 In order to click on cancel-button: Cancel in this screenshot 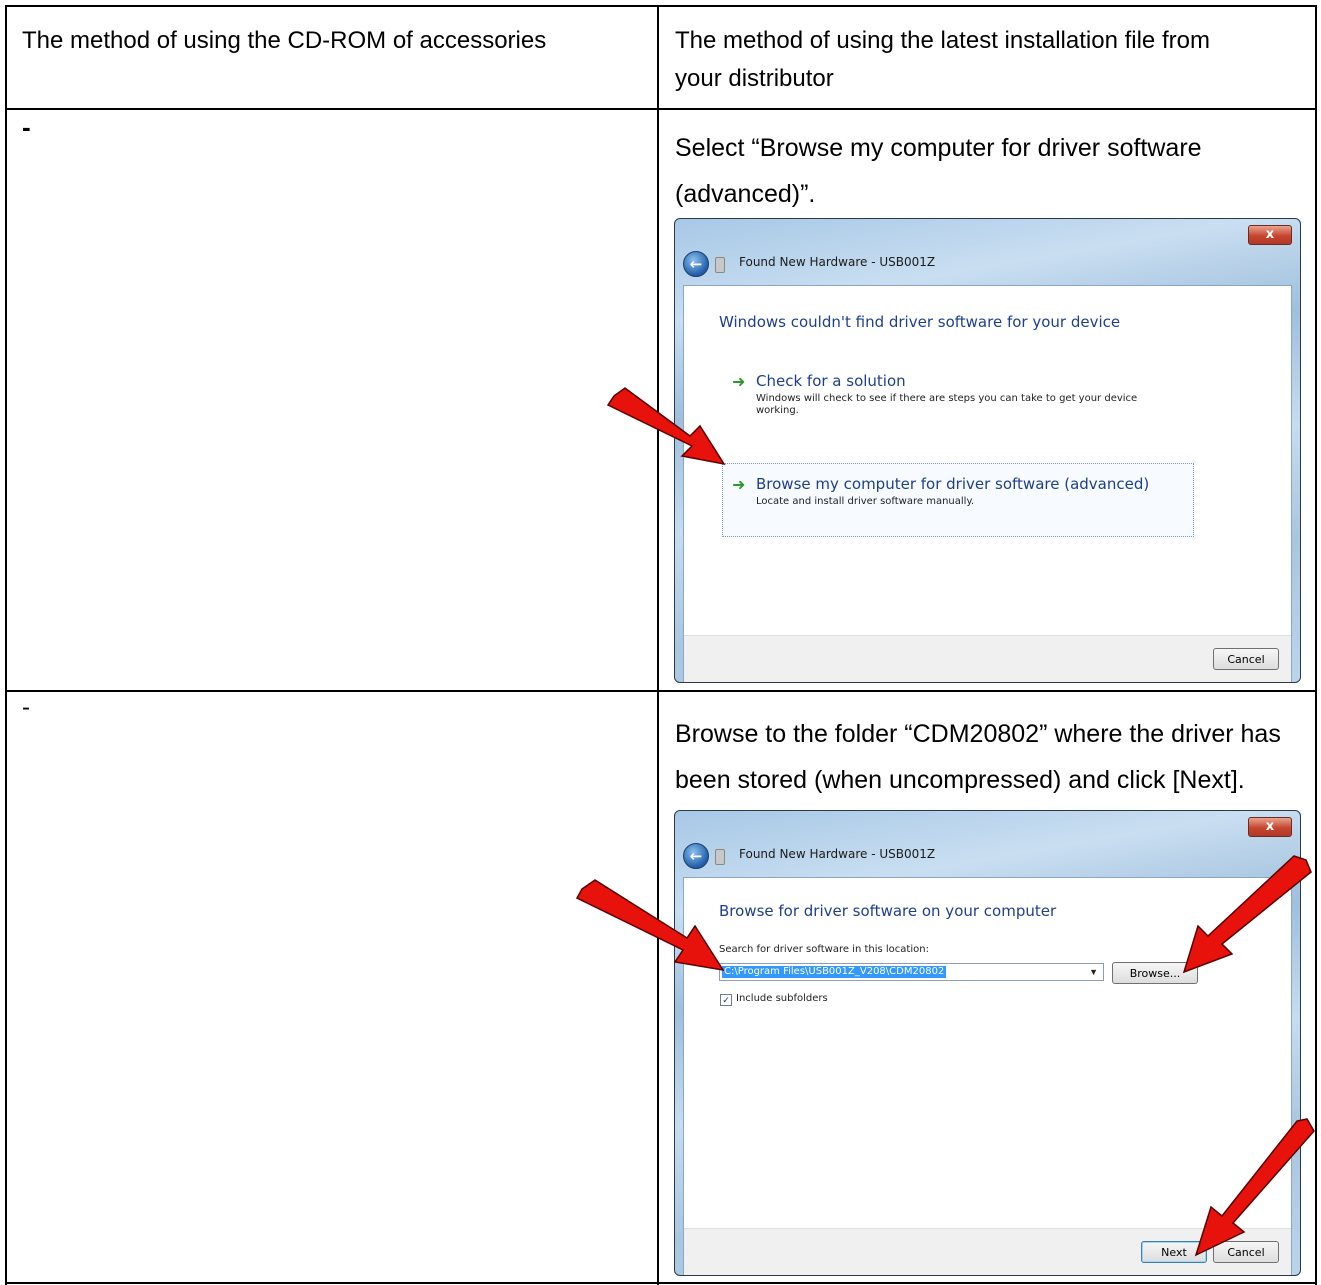, I will do `click(1246, 659)`.